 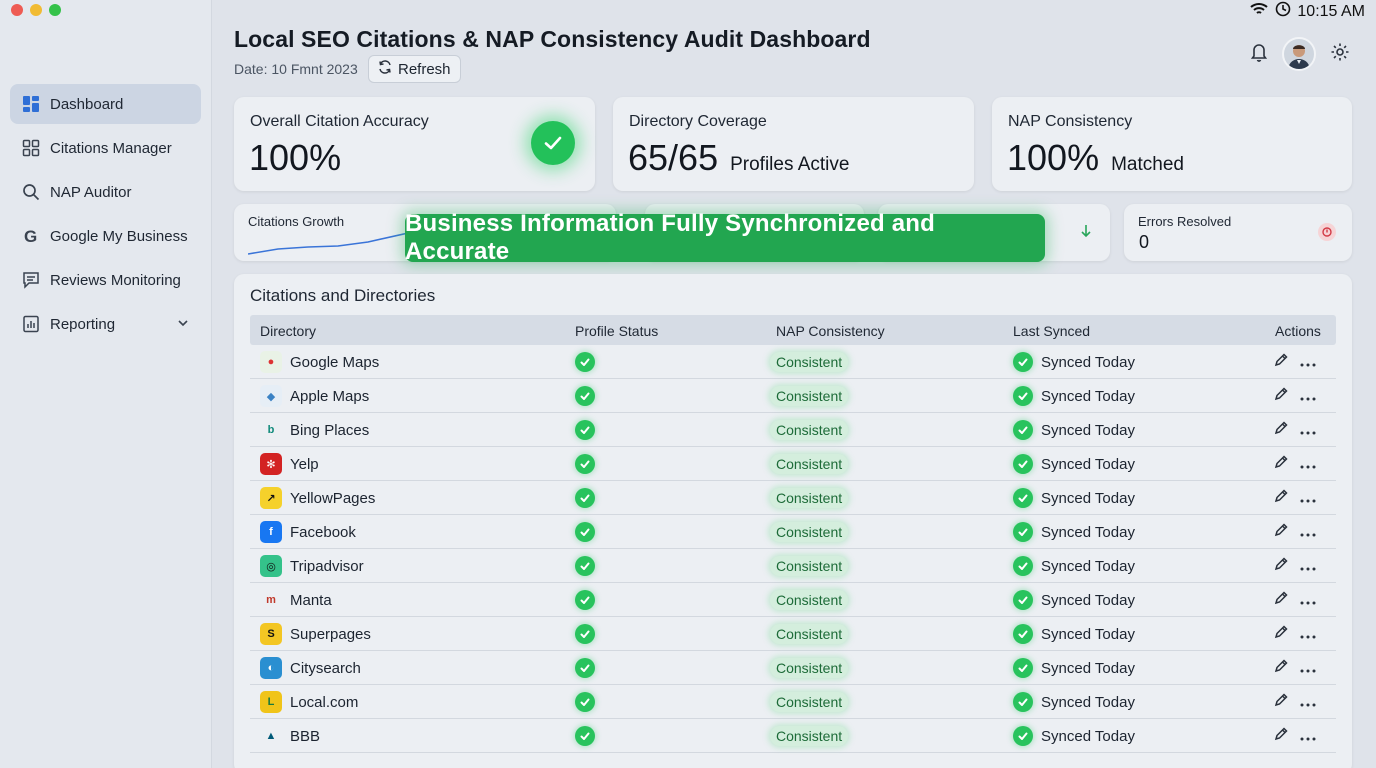 I want to click on column-header-last-synced: Last Synced, so click(x=1051, y=331).